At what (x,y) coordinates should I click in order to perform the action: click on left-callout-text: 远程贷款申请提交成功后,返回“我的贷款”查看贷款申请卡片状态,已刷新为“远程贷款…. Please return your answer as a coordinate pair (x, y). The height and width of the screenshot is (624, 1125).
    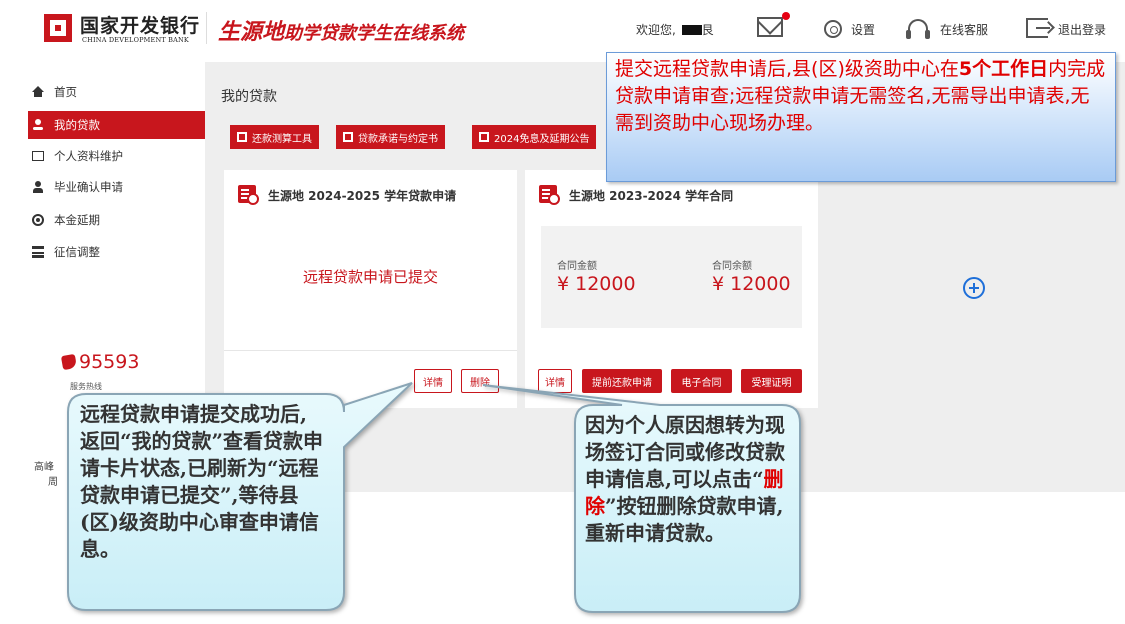
    Looking at the image, I should click on (202, 481).